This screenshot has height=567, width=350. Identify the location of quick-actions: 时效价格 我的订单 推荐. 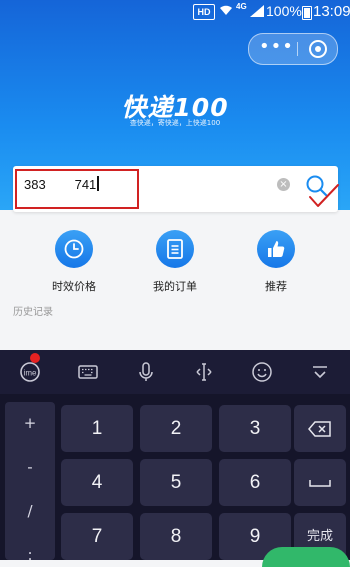
(175, 265).